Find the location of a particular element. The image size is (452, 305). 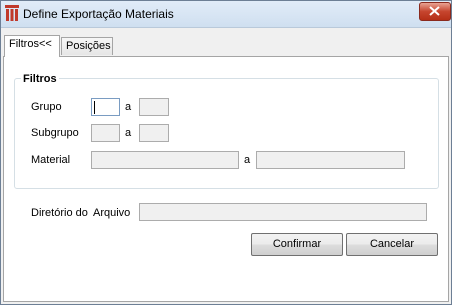

filters-group-title: Filtros is located at coordinates (40, 79).